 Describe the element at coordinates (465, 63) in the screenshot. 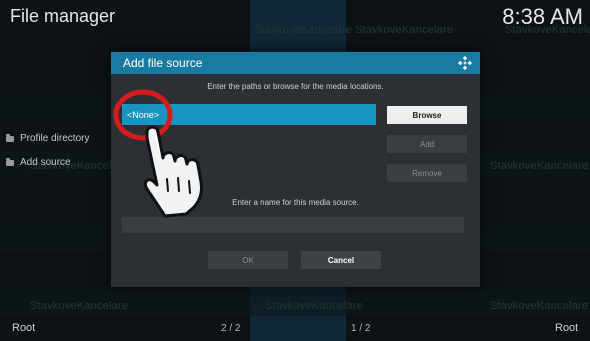

I see `kodi-logo-icon` at that location.